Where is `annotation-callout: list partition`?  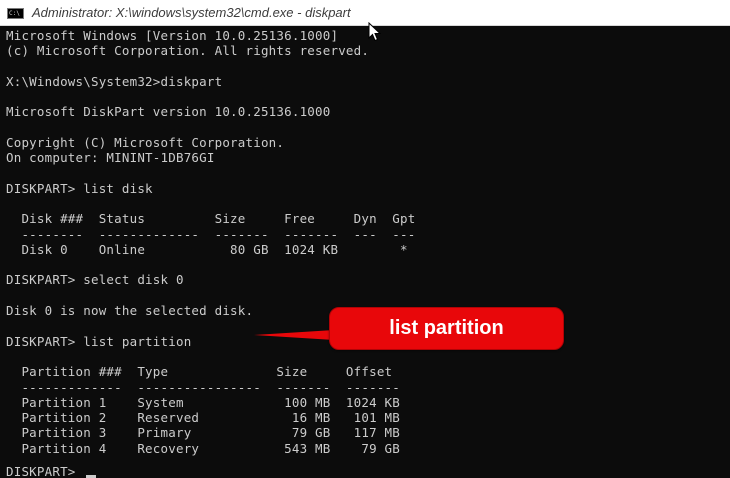 annotation-callout: list partition is located at coordinates (446, 328).